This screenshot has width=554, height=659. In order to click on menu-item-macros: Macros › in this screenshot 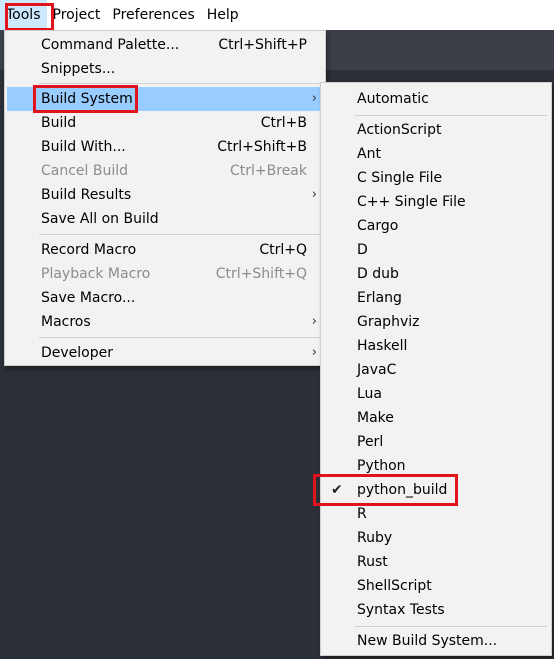, I will do `click(165, 322)`.